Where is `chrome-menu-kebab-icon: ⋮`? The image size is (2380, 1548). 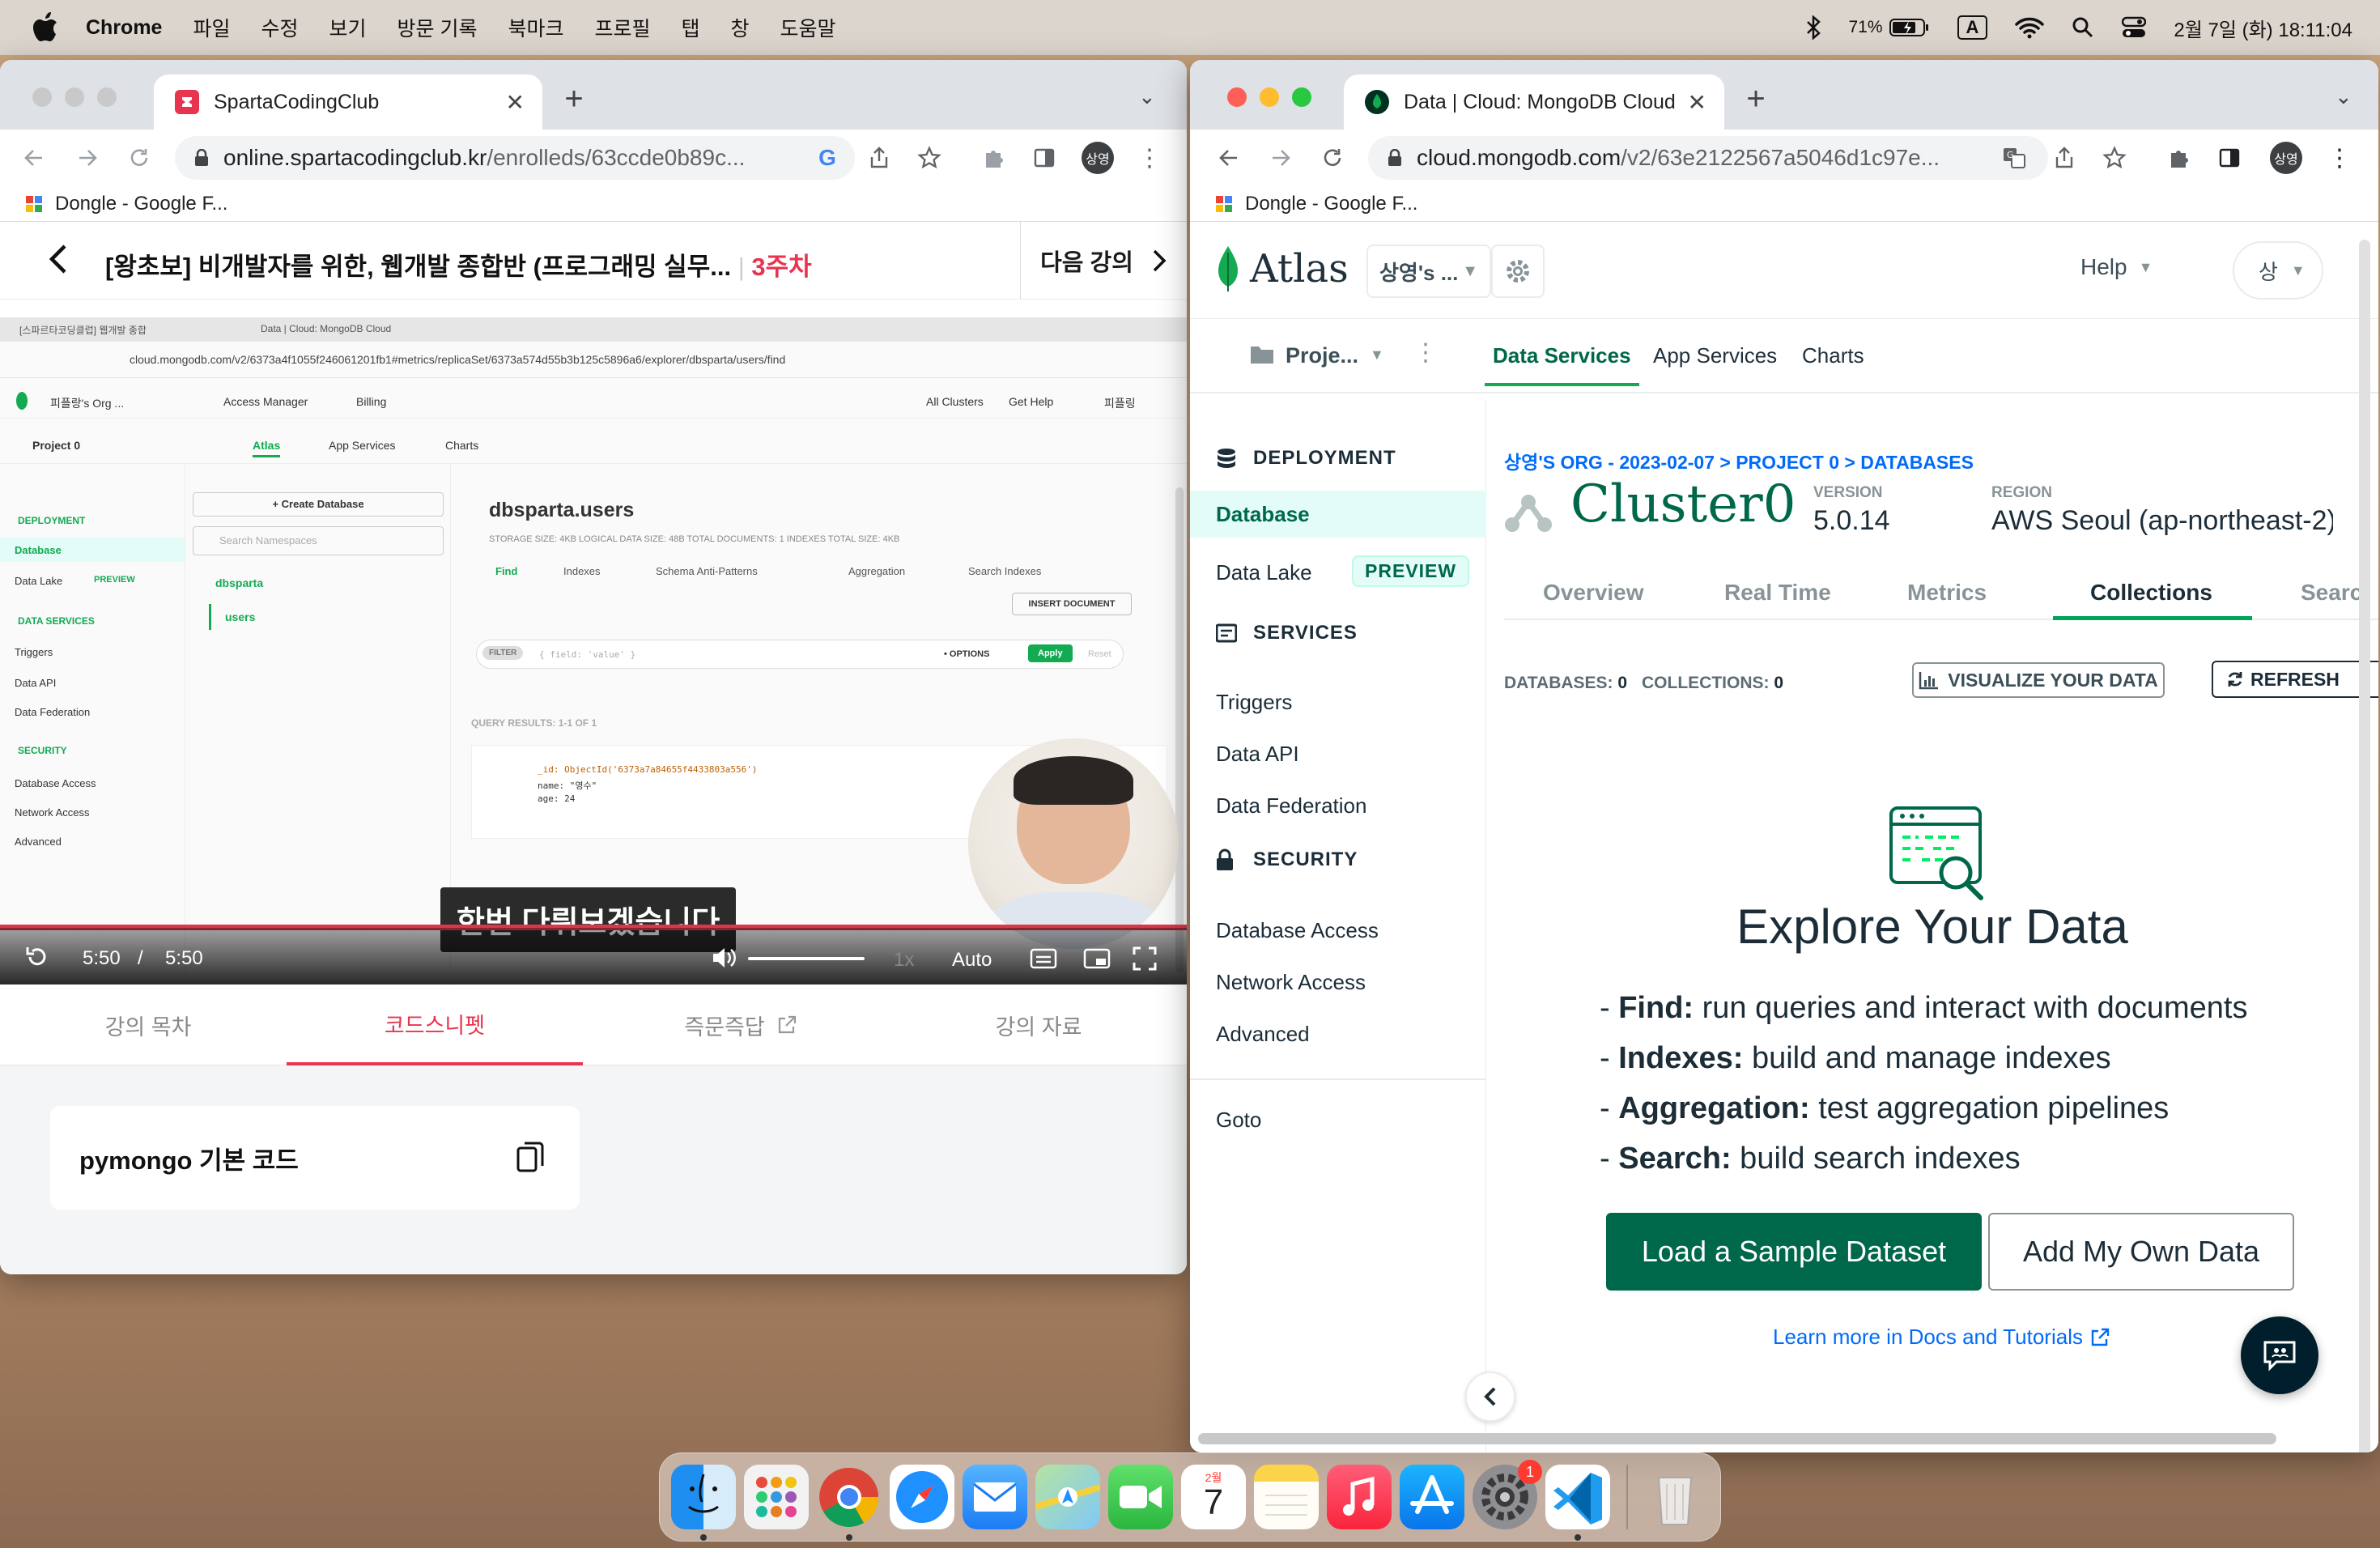
chrome-menu-kebab-icon: ⋮ is located at coordinates (1149, 158).